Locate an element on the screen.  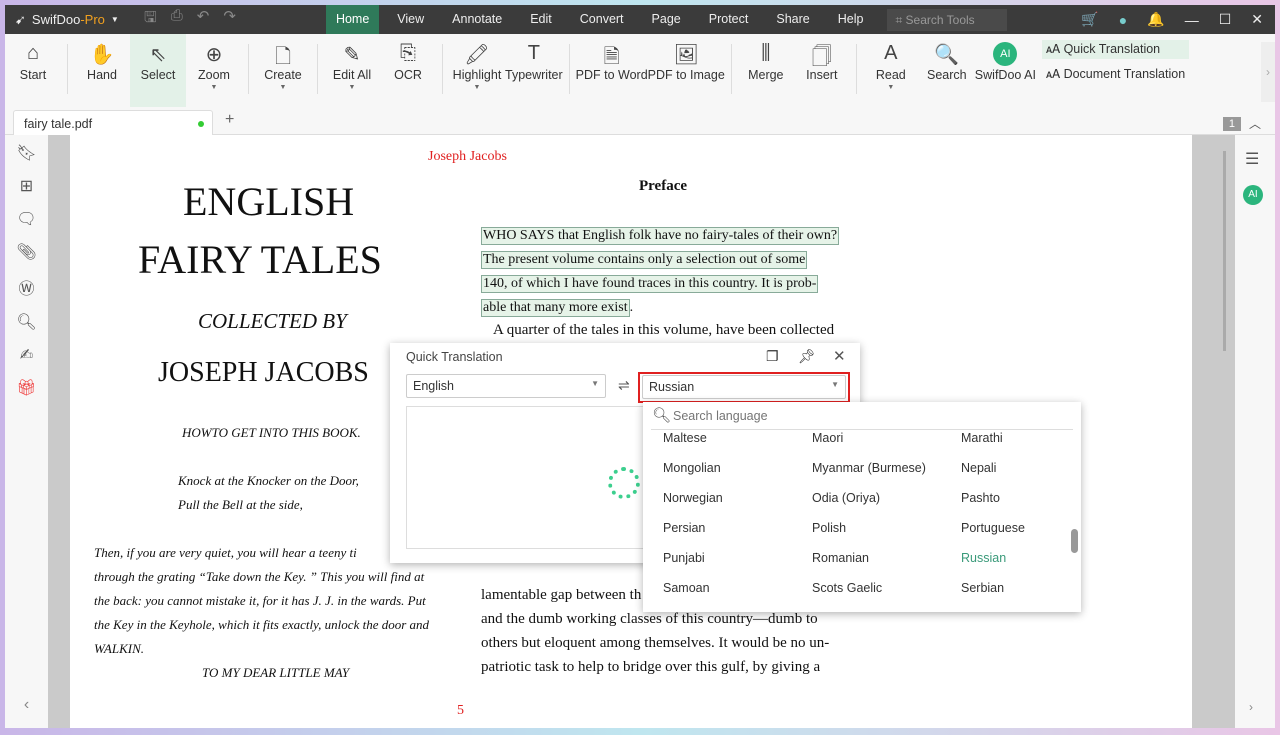
menu-convert: Convert is located at coordinates (602, 19).